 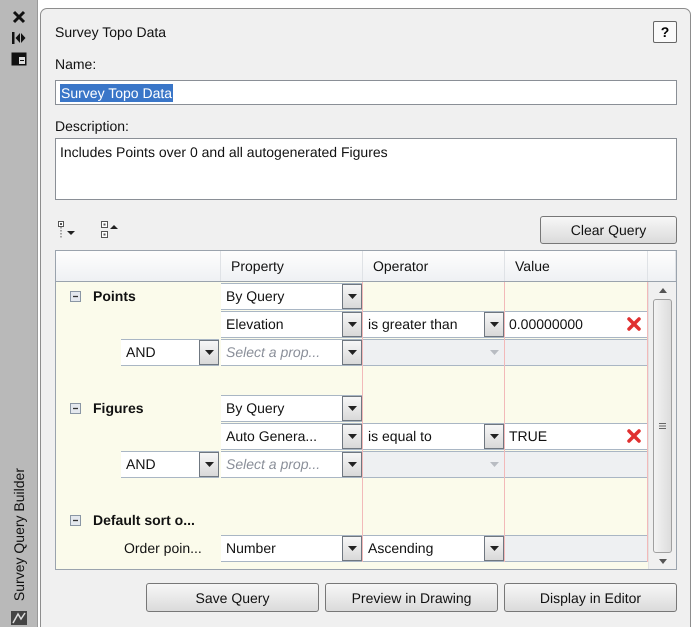 What do you see at coordinates (76, 64) in the screenshot?
I see `field-label: Name:` at bounding box center [76, 64].